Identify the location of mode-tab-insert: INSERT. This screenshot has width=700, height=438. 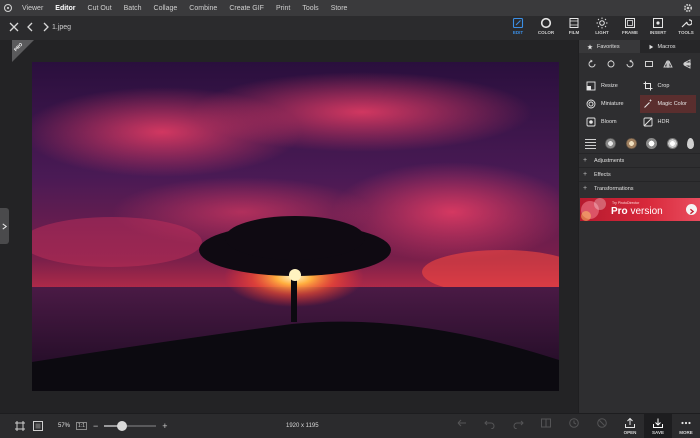
(658, 28).